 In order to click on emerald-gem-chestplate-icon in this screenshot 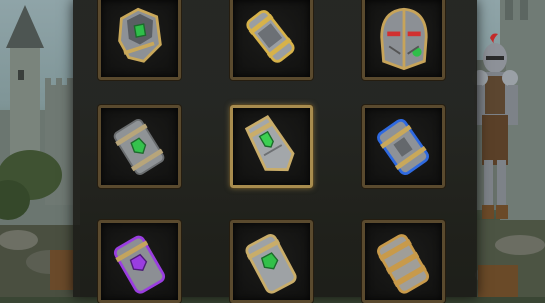, I will do `click(140, 35)`.